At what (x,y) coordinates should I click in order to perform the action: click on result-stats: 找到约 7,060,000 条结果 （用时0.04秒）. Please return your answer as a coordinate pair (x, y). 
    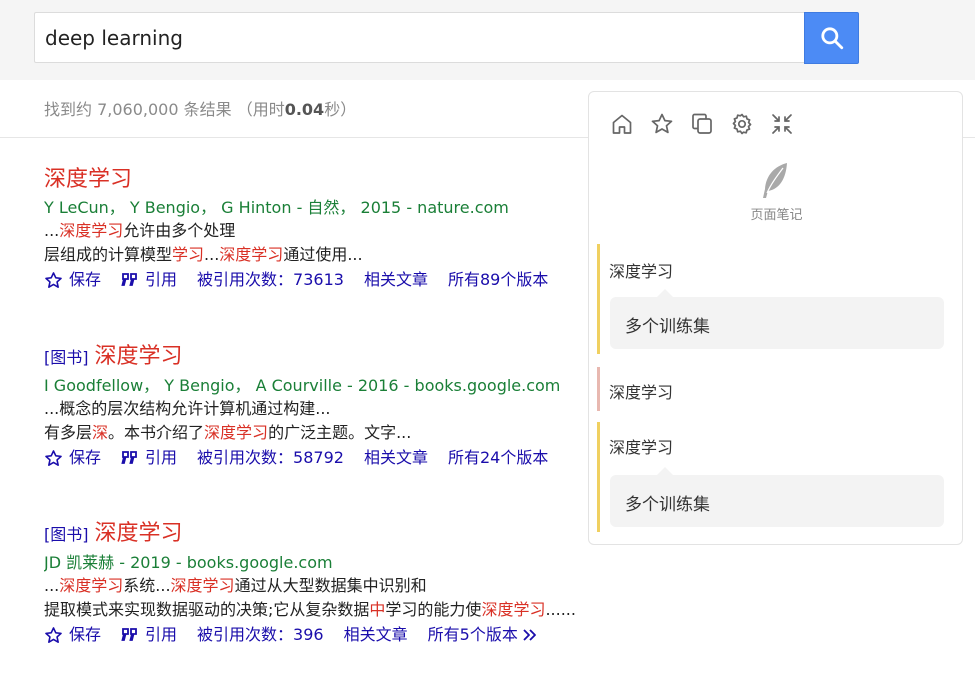
    Looking at the image, I should click on (200, 108).